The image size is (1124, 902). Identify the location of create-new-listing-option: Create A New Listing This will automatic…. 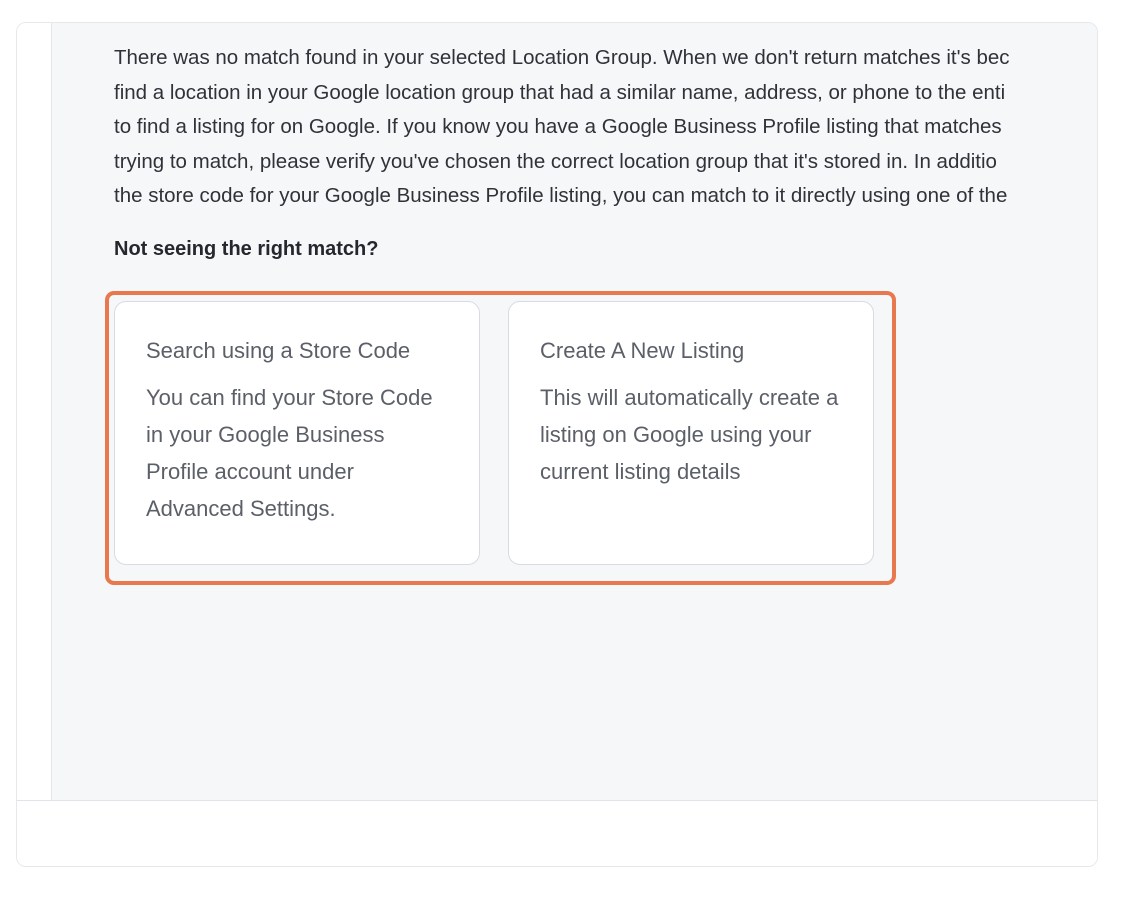
(691, 433).